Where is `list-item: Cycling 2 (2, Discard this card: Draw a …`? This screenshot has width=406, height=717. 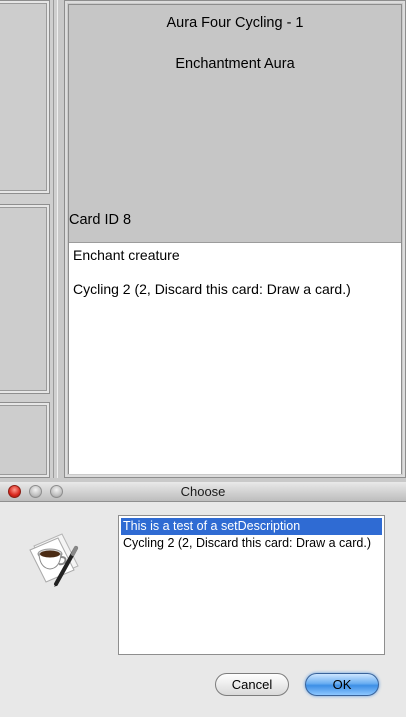
list-item: Cycling 2 (2, Discard this card: Draw a … is located at coordinates (251, 543).